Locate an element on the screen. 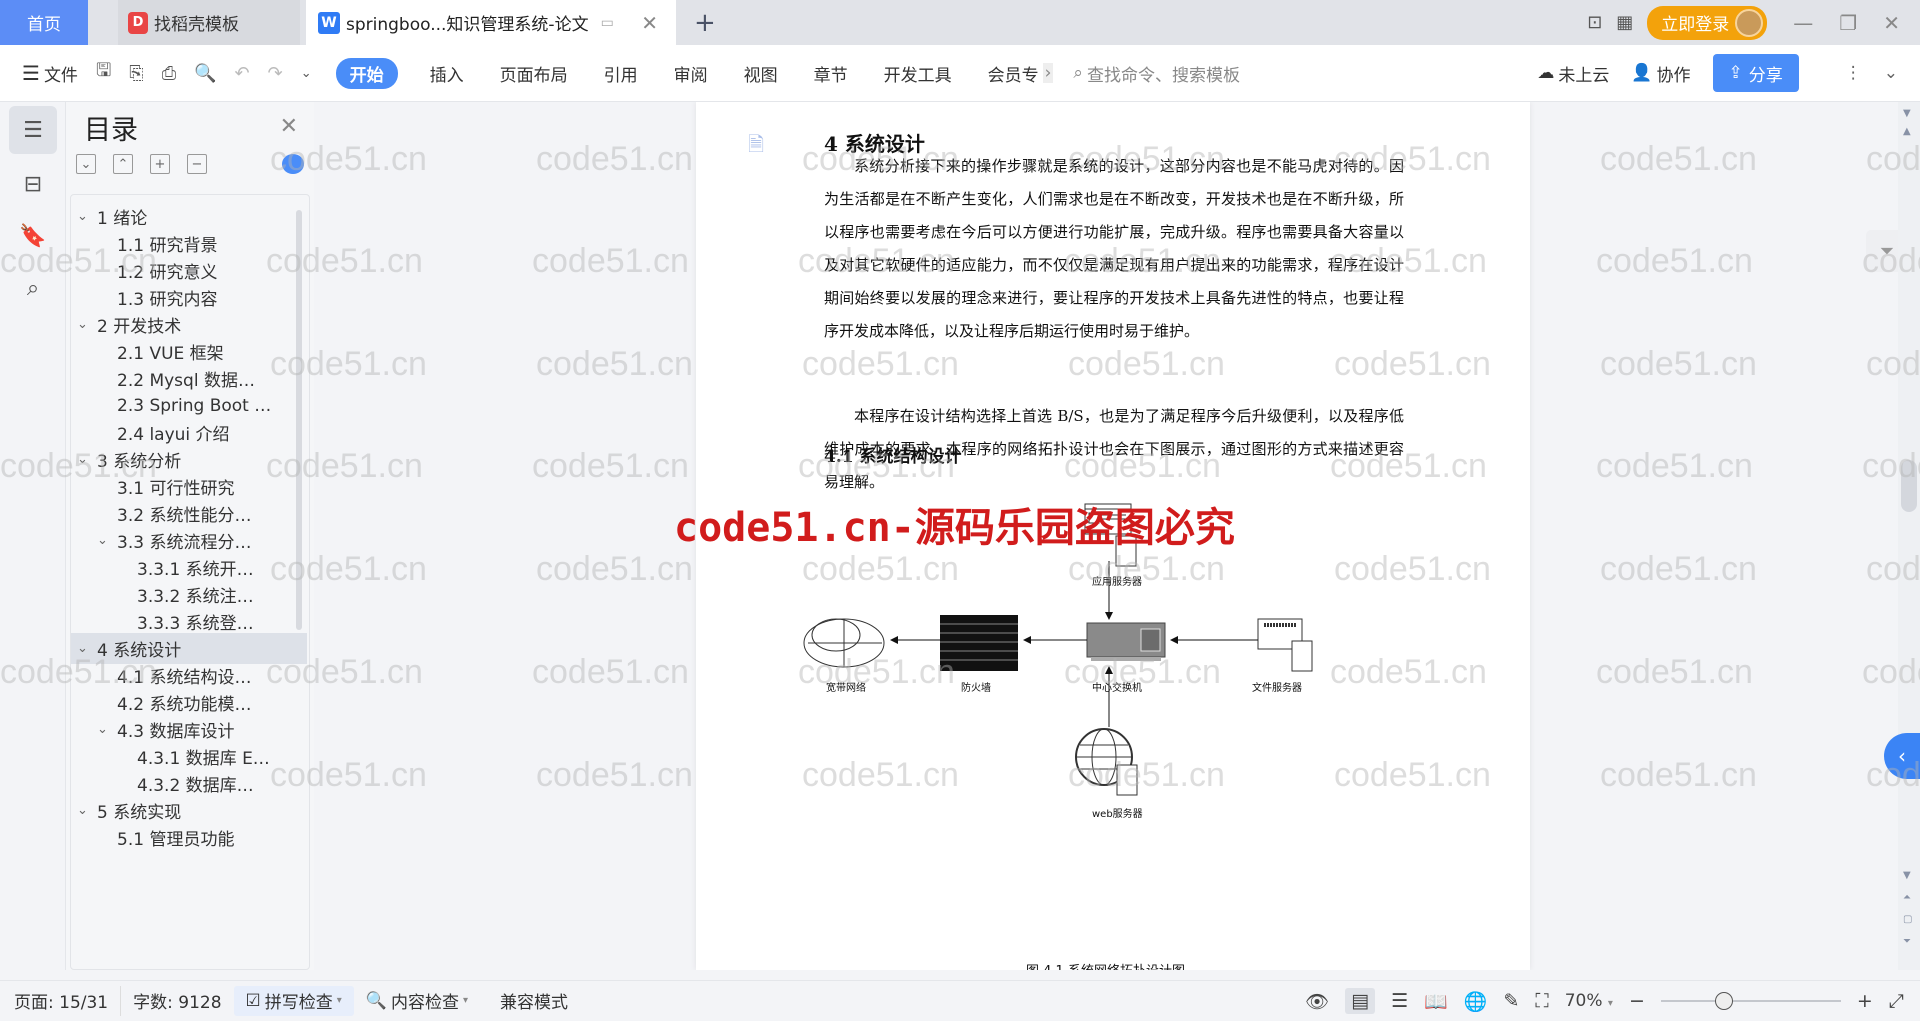 This screenshot has width=1920, height=1021. more-options-icon: ⋮ is located at coordinates (1853, 73).